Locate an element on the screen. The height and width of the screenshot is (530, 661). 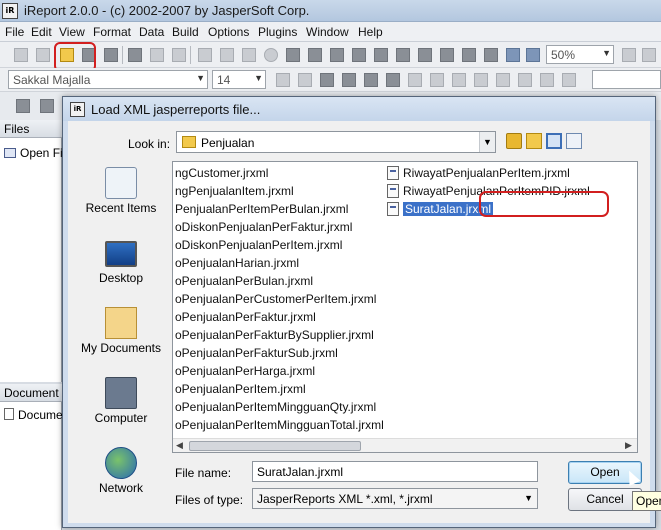
subreport-tool-icon is located at coordinates (359, 55).